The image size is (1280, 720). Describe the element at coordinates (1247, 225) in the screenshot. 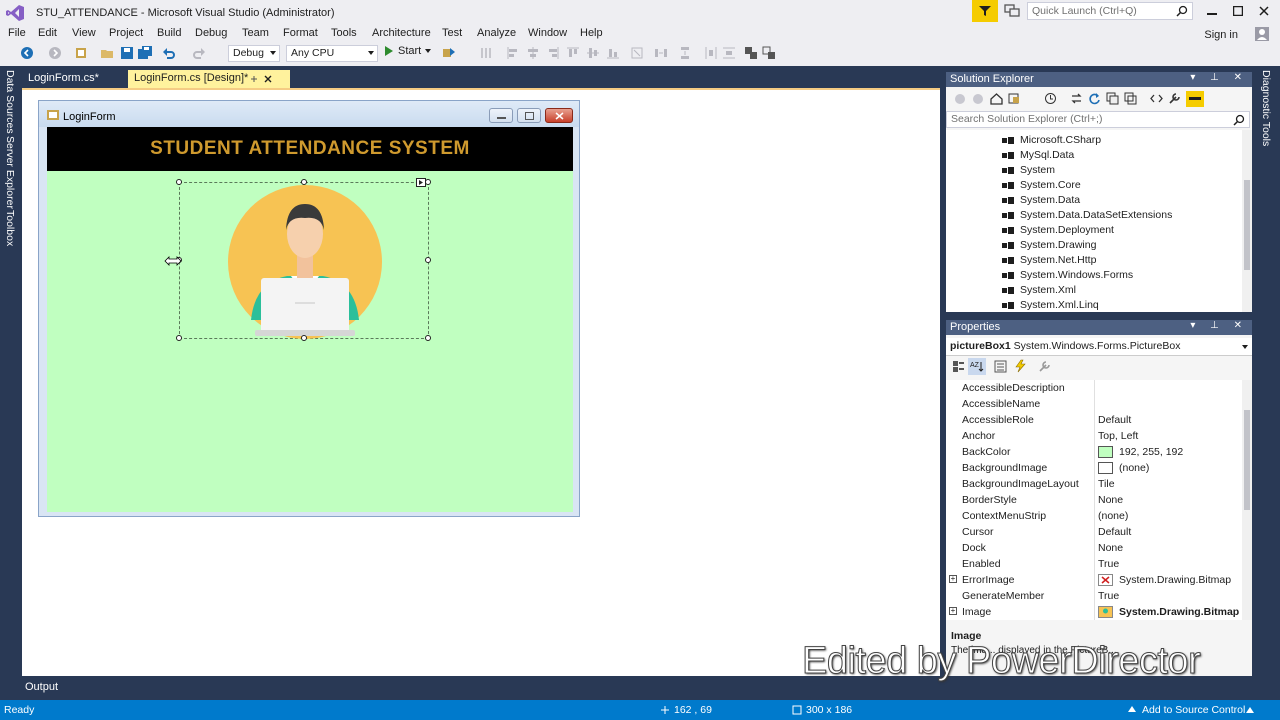

I see `scrollbar-thumb` at that location.